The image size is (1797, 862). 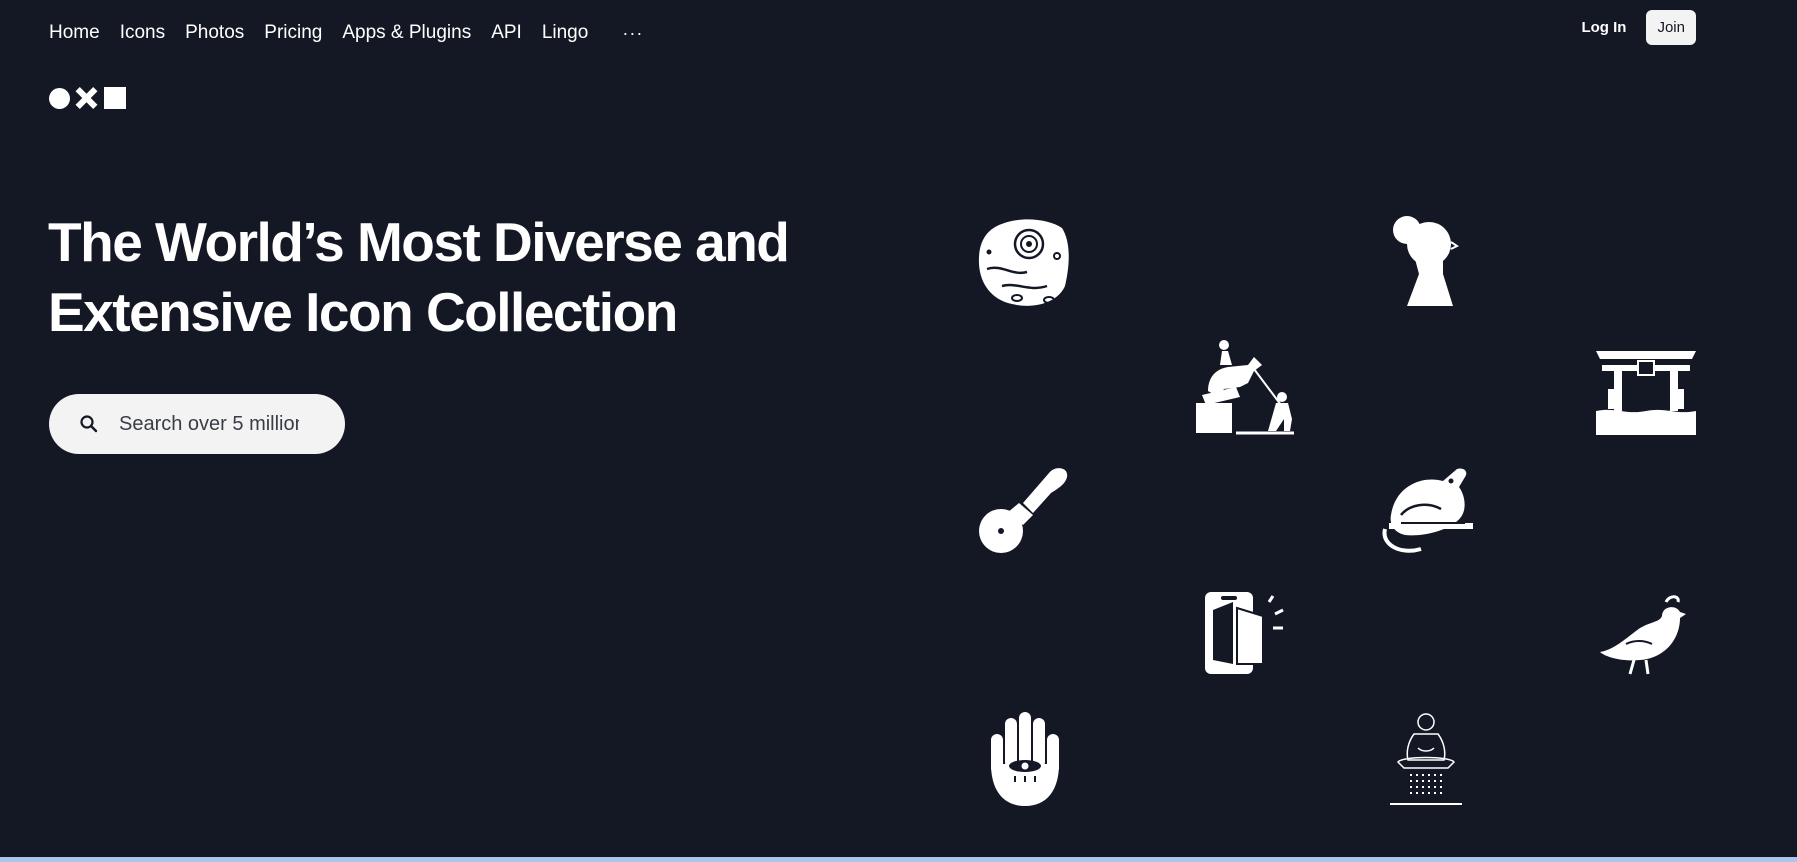 I want to click on logo, so click(x=87, y=98).